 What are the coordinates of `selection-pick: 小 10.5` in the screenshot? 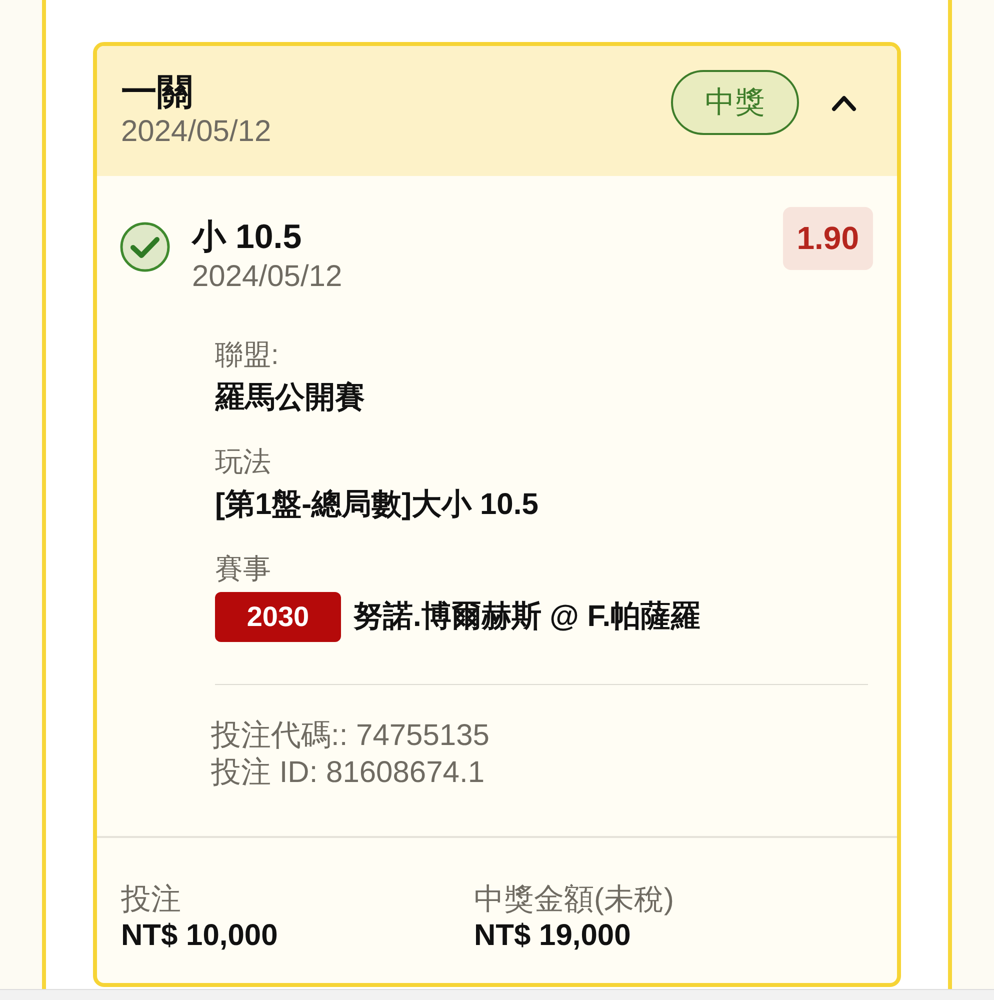 It's located at (247, 237).